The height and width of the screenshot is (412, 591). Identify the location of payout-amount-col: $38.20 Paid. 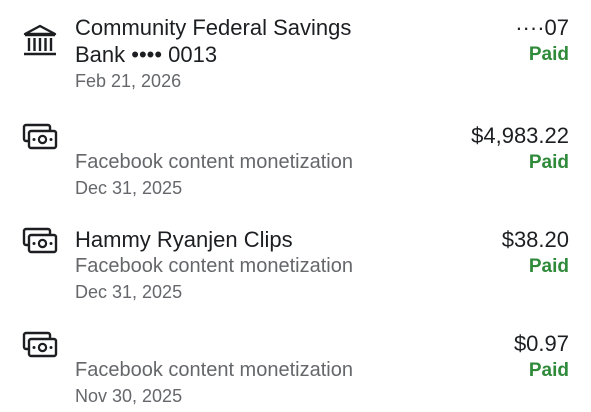
(484, 253).